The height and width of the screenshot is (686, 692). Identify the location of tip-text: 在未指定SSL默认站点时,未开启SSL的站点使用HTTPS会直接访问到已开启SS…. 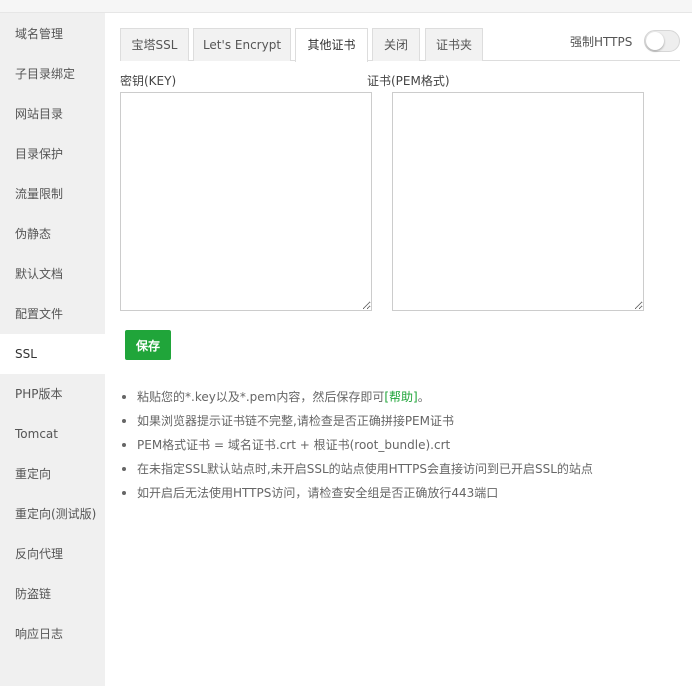
(365, 469).